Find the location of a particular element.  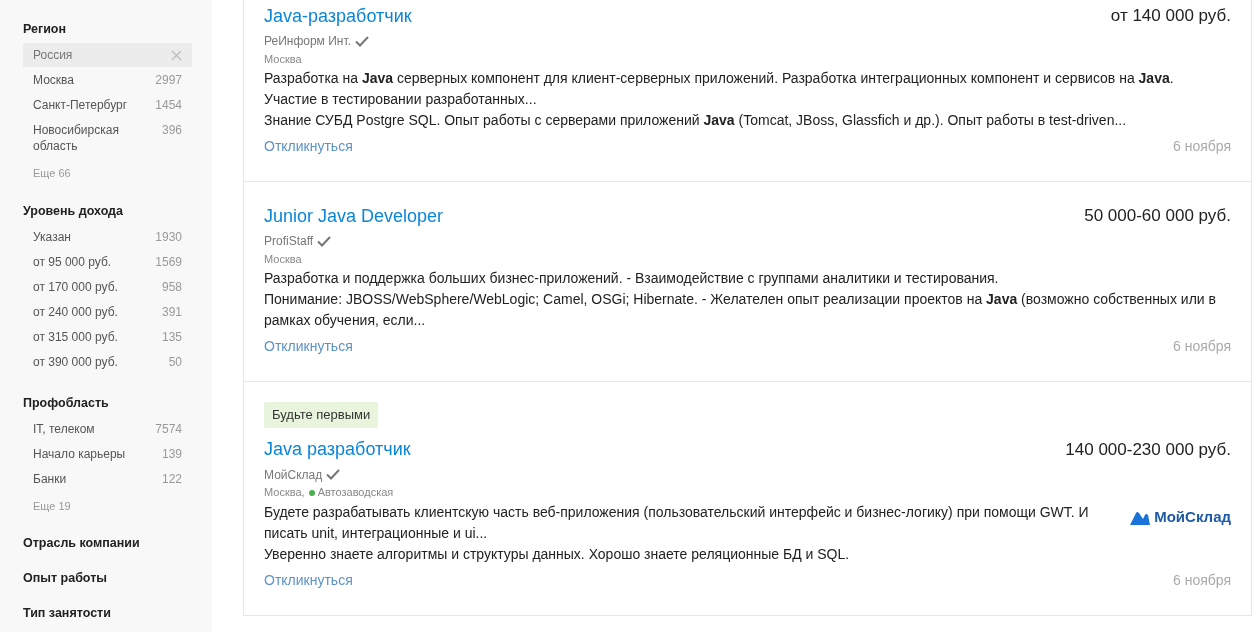

vacancy-title-link: Junior Java Developer is located at coordinates (354, 216).